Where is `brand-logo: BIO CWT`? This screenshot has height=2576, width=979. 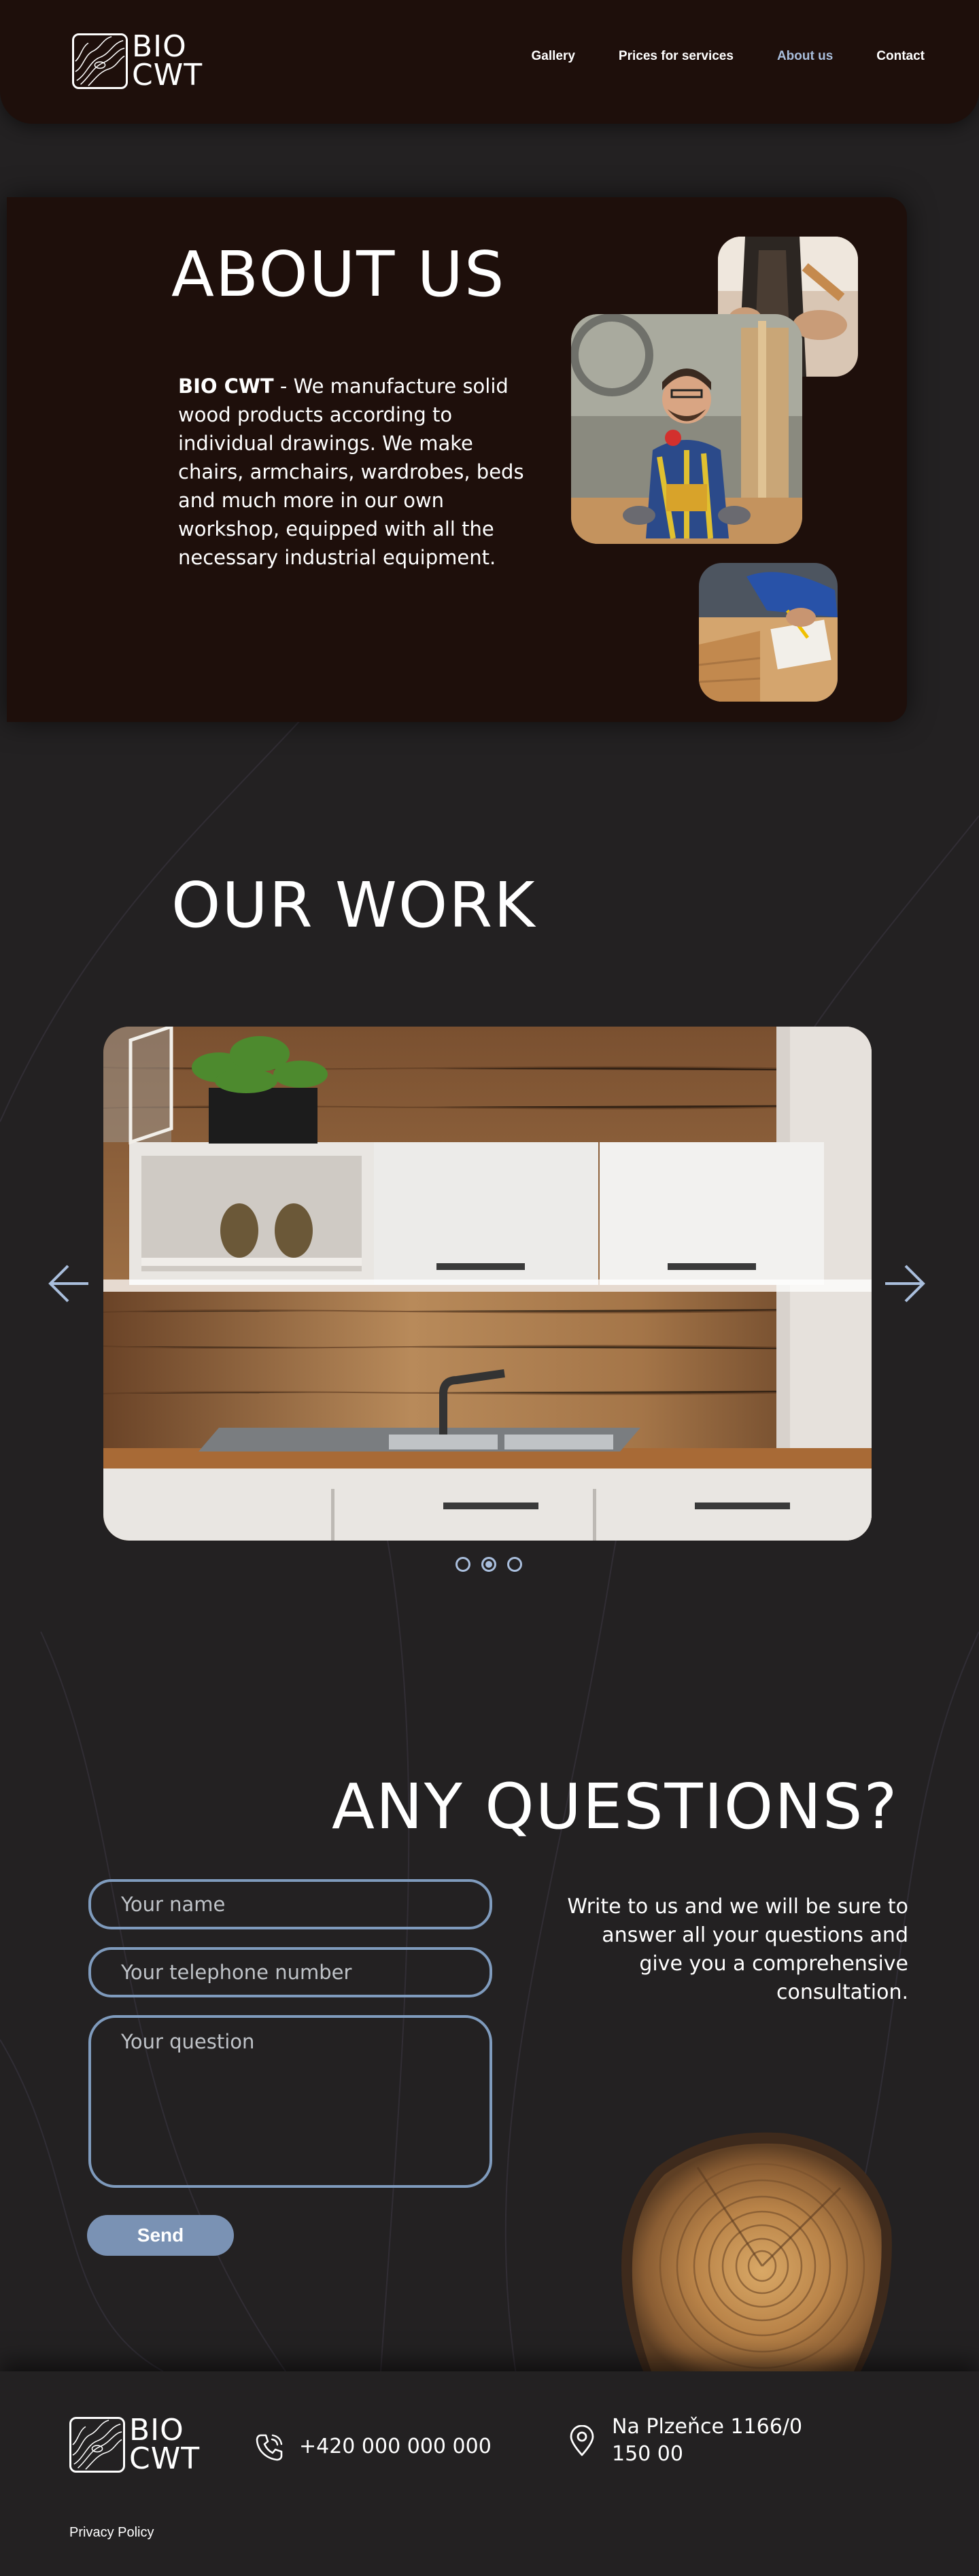
brand-logo: BIO CWT is located at coordinates (137, 60).